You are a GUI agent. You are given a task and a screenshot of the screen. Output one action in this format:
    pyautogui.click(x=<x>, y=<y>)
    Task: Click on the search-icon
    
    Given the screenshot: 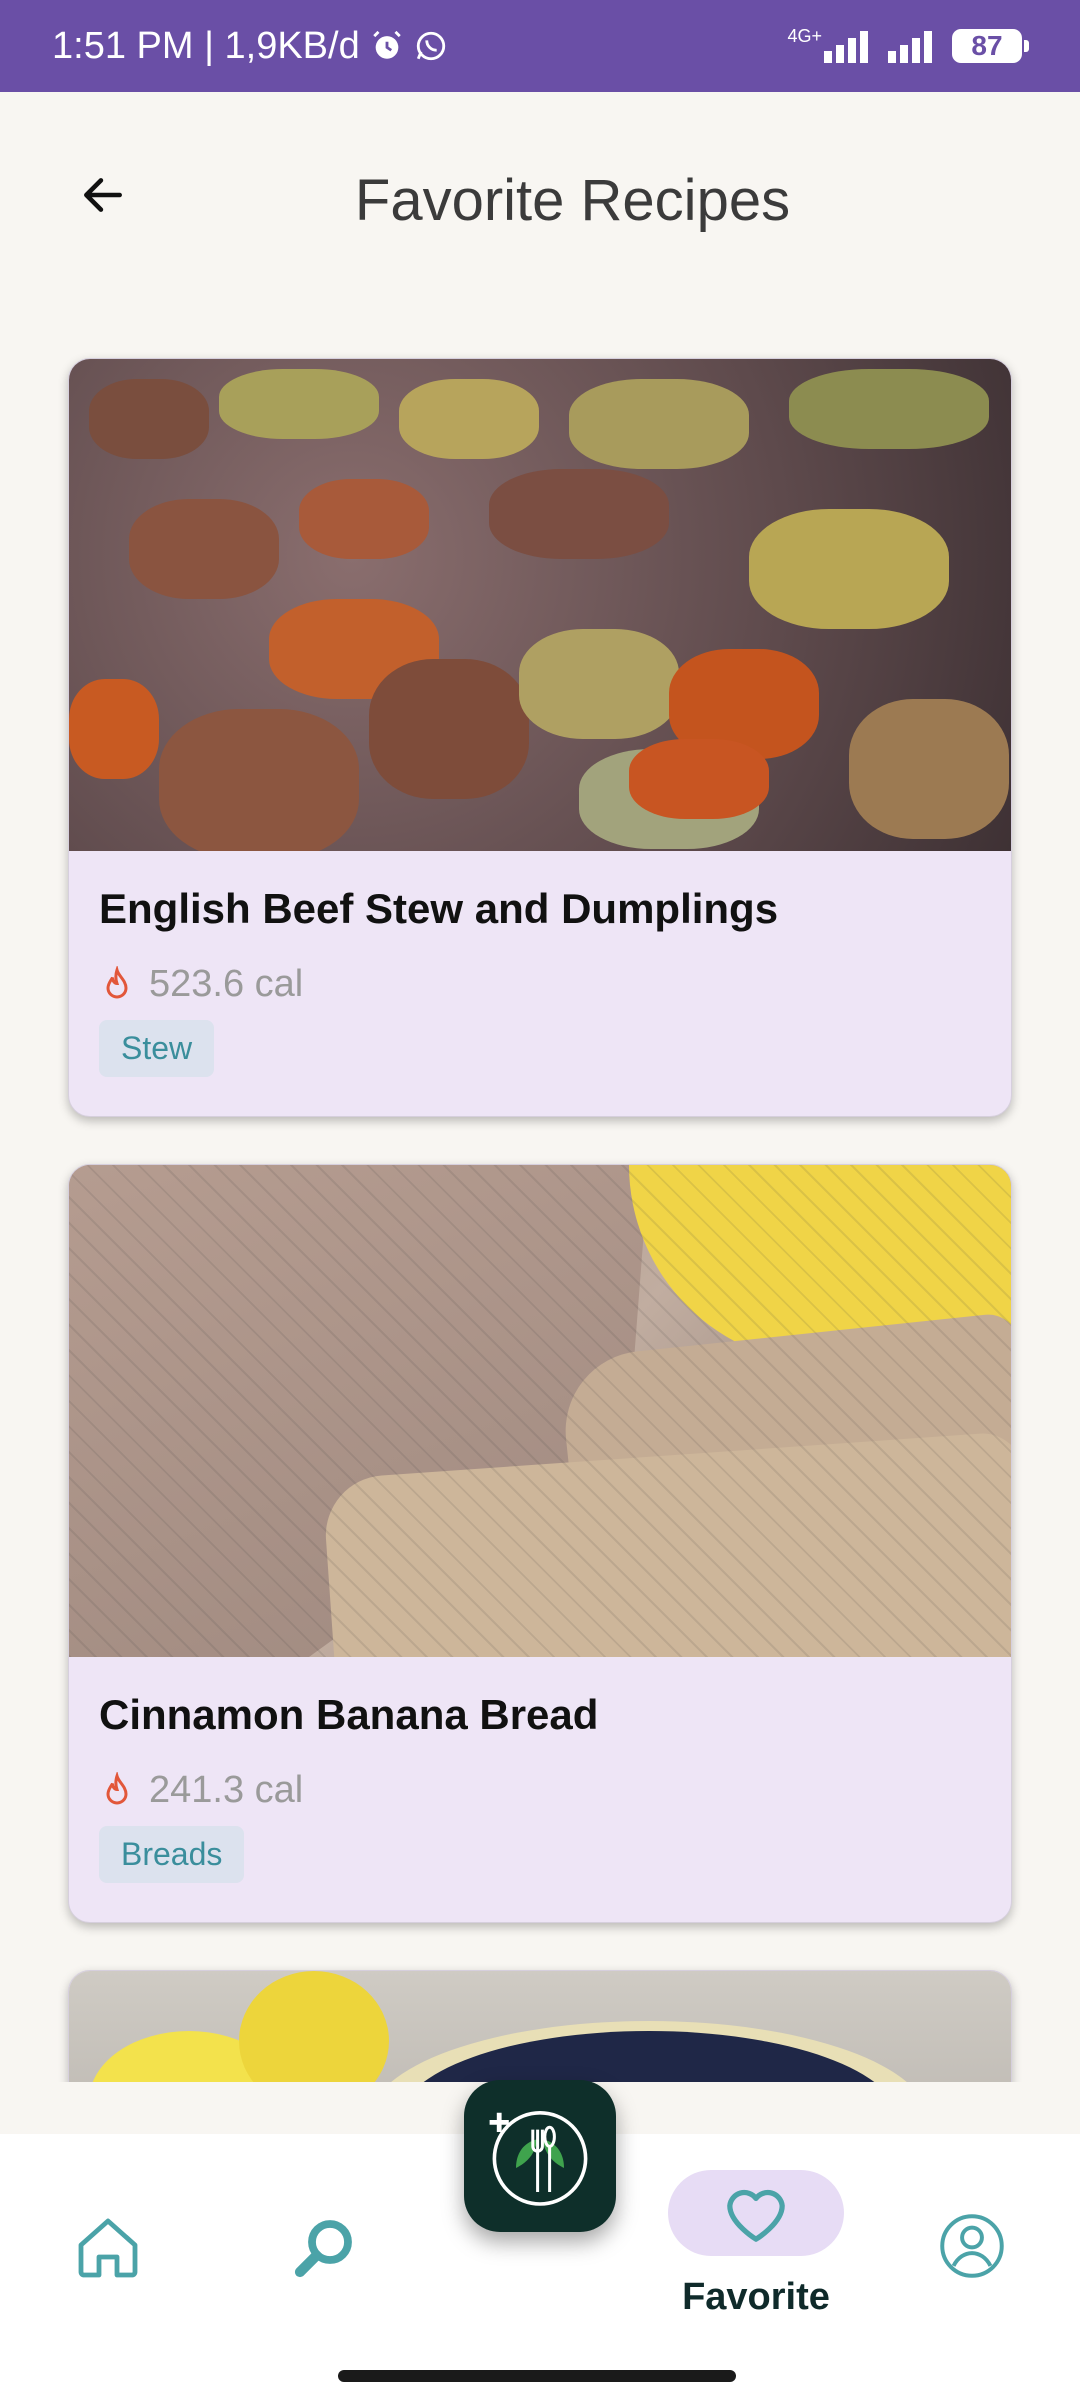 What is the action you would take?
    pyautogui.click(x=323, y=2249)
    